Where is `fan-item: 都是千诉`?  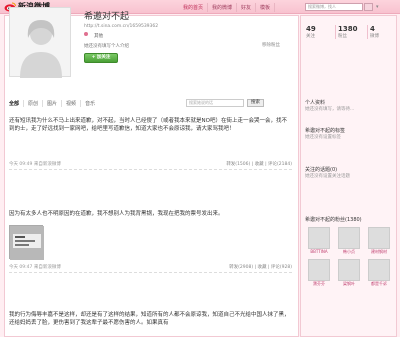
fan-item: 都是千诉 is located at coordinates (379, 273).